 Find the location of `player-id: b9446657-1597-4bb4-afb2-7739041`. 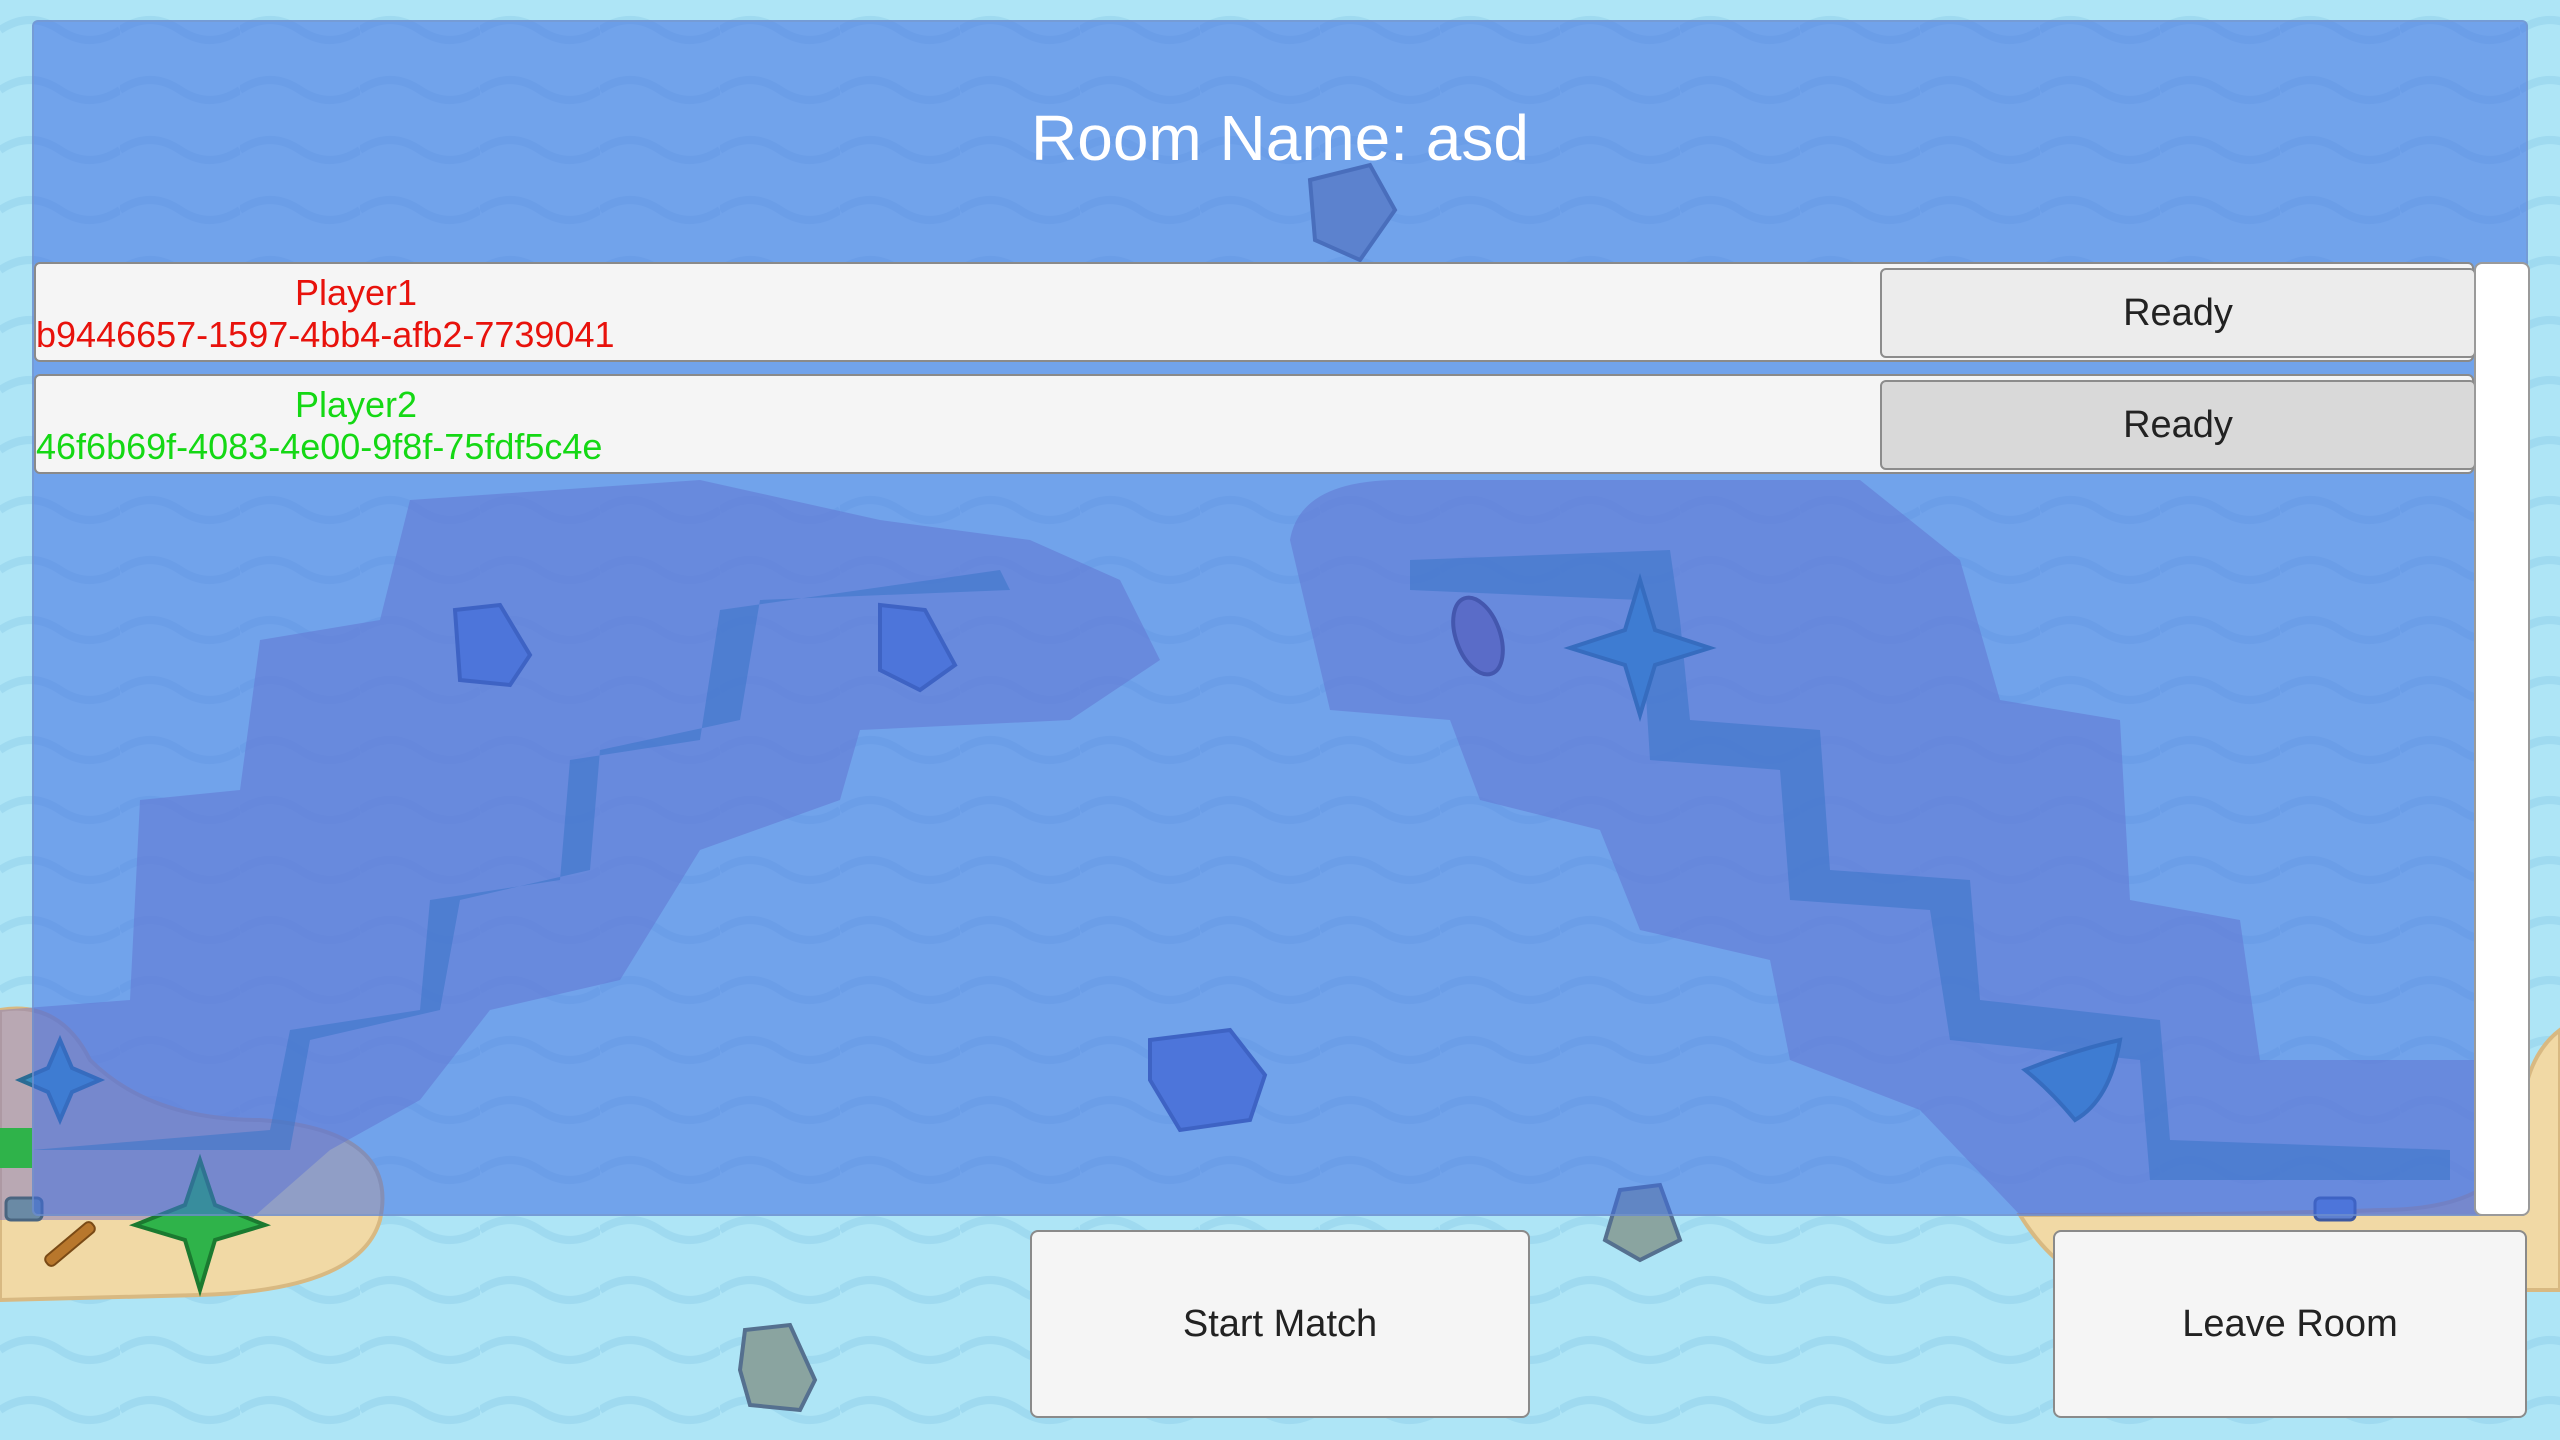

player-id: b9446657-1597-4bb4-afb2-7739041 is located at coordinates (325, 334).